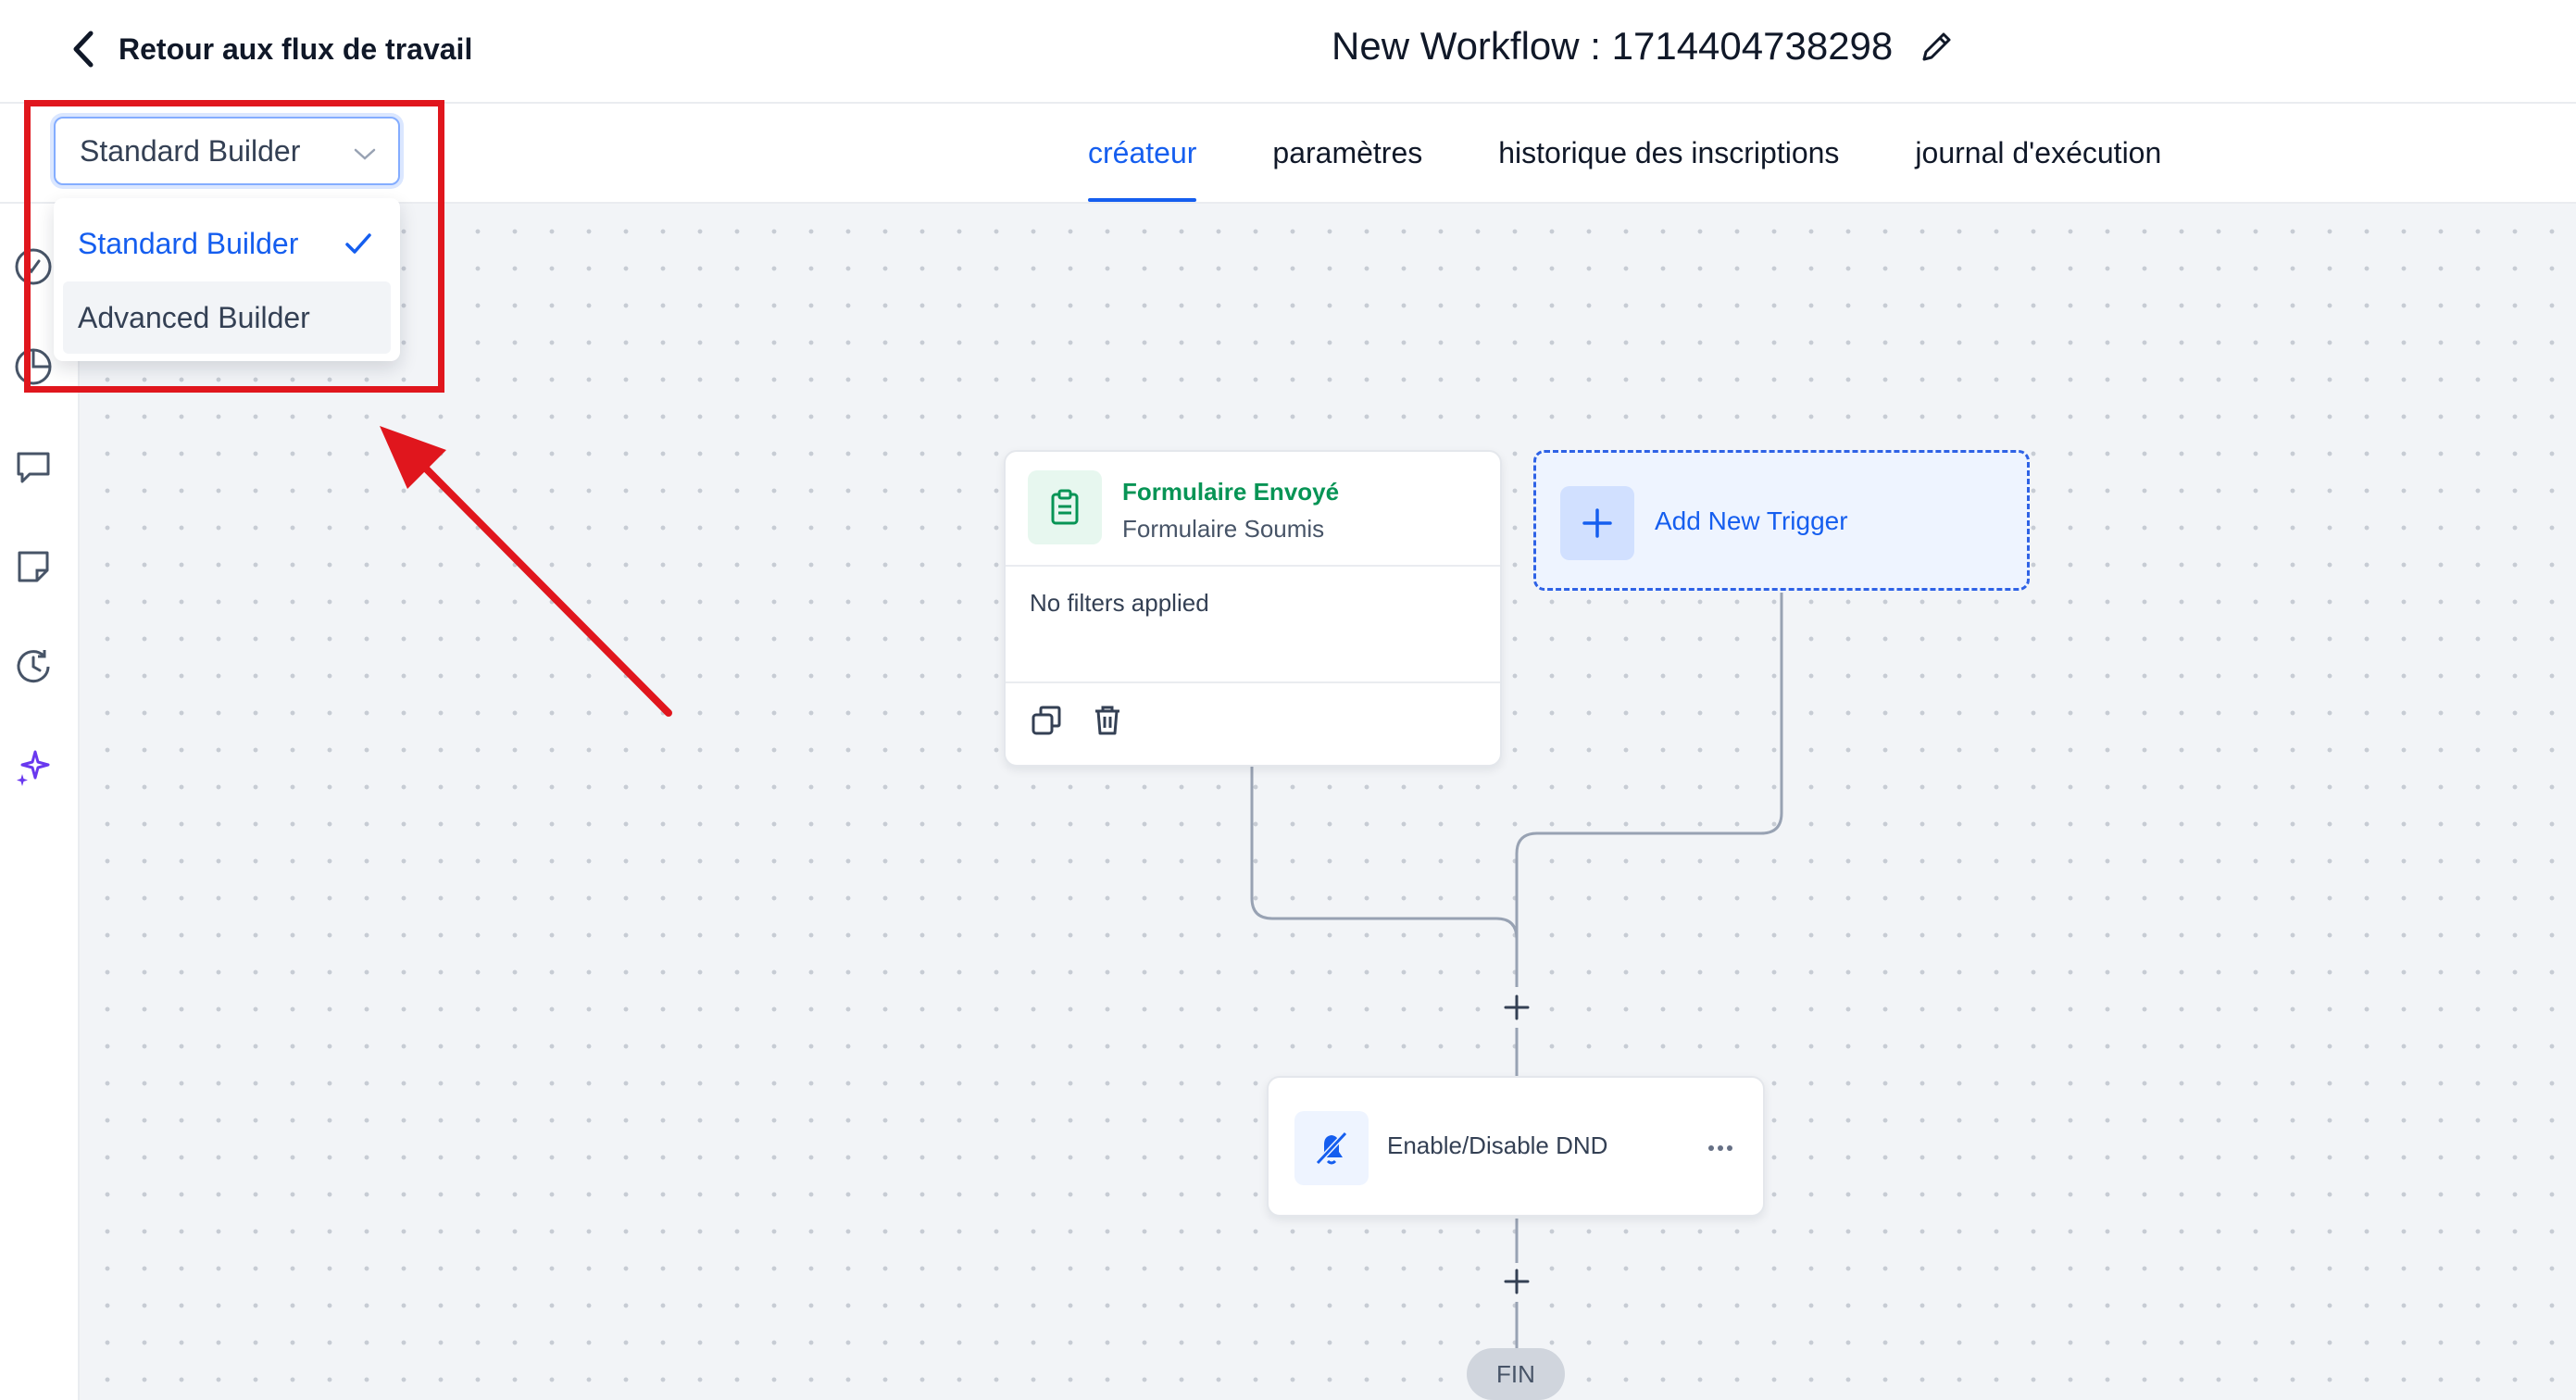 The image size is (2576, 1400). Describe the element at coordinates (1107, 721) in the screenshot. I see `trash-icon` at that location.